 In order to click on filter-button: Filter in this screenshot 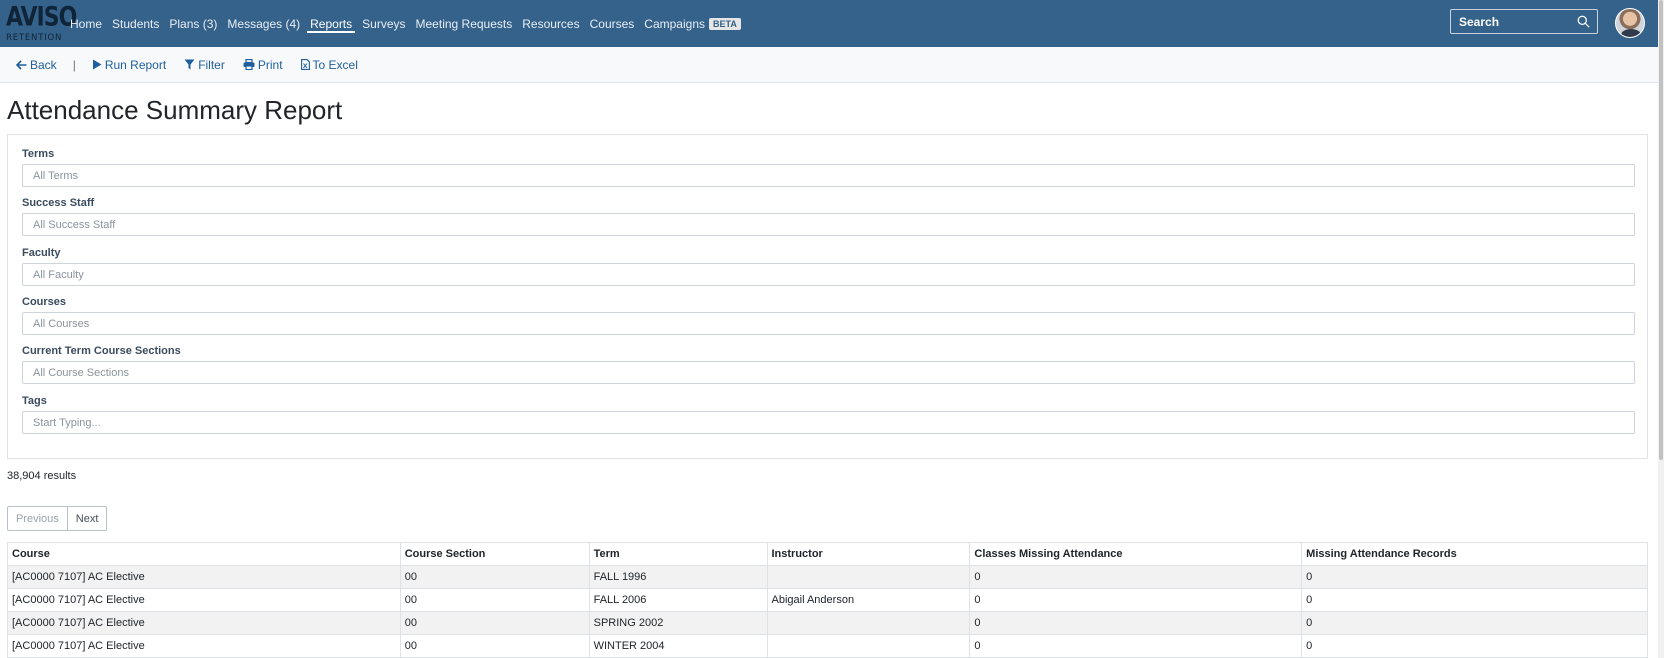, I will do `click(204, 65)`.